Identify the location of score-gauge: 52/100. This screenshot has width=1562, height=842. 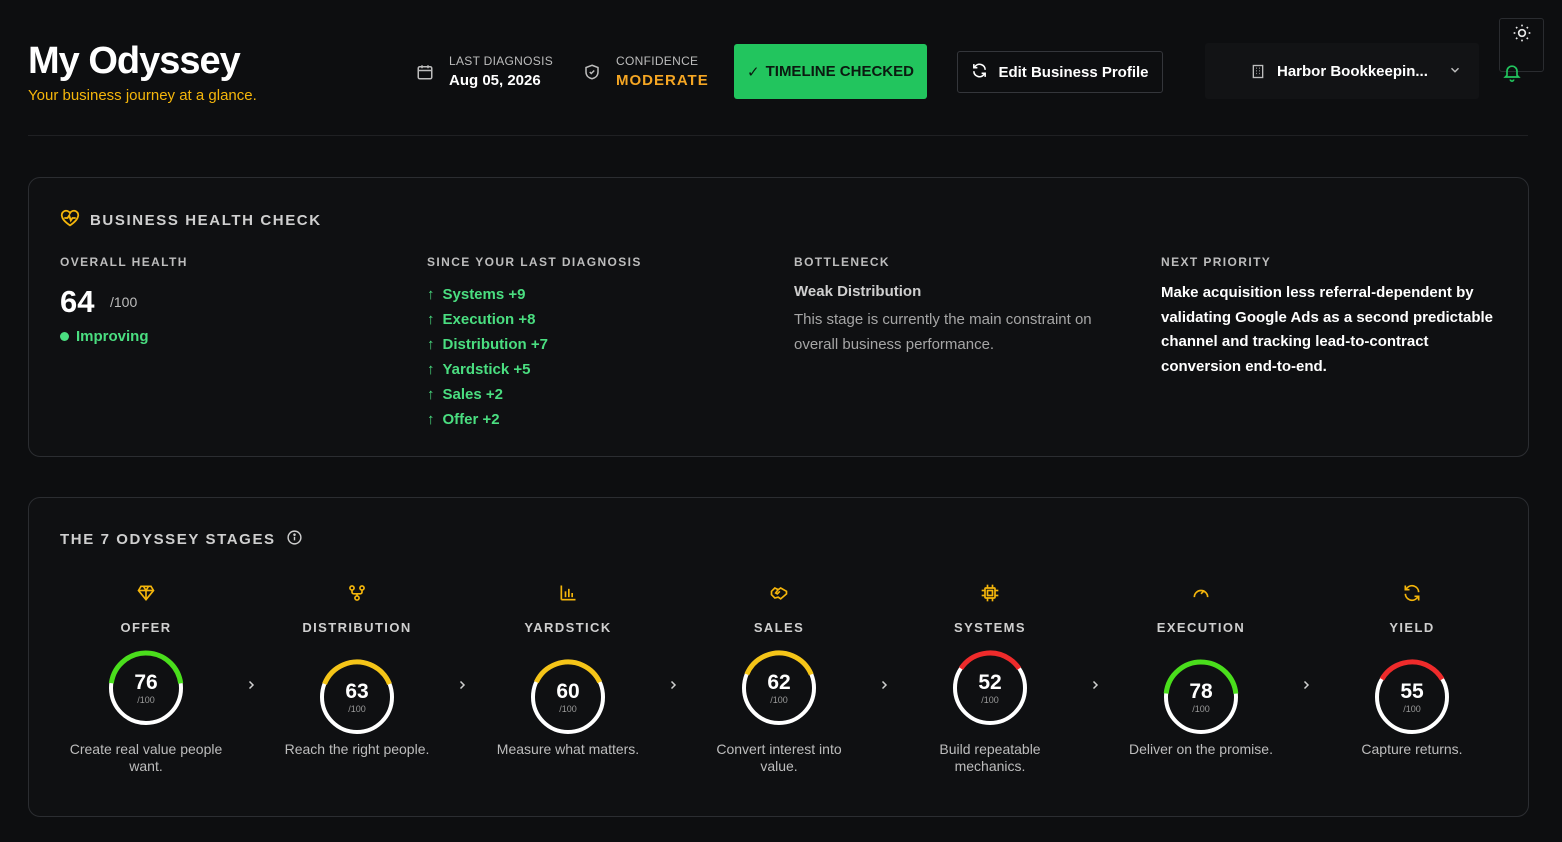
(990, 688).